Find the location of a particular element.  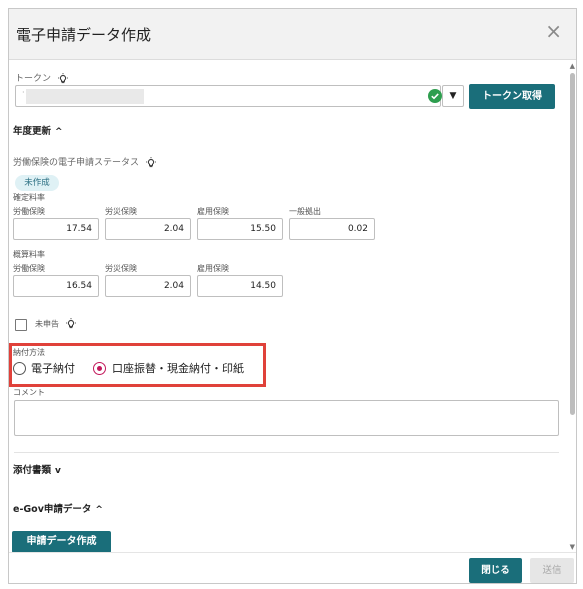

token-masked-value is located at coordinates (85, 96).